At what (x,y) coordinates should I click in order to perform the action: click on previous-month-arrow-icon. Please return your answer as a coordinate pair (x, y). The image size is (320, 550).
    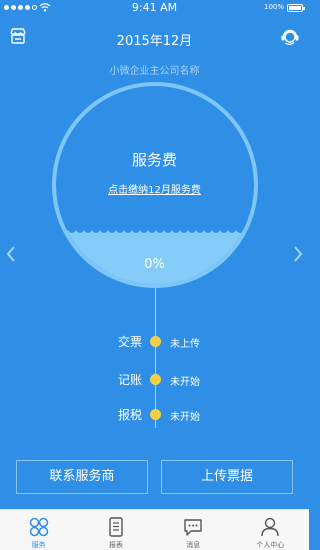
    Looking at the image, I should click on (11, 254).